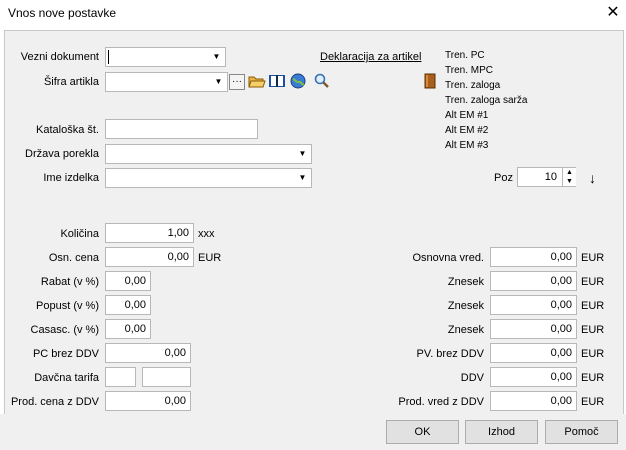 This screenshot has width=626, height=450. I want to click on open-folder-icon, so click(257, 82).